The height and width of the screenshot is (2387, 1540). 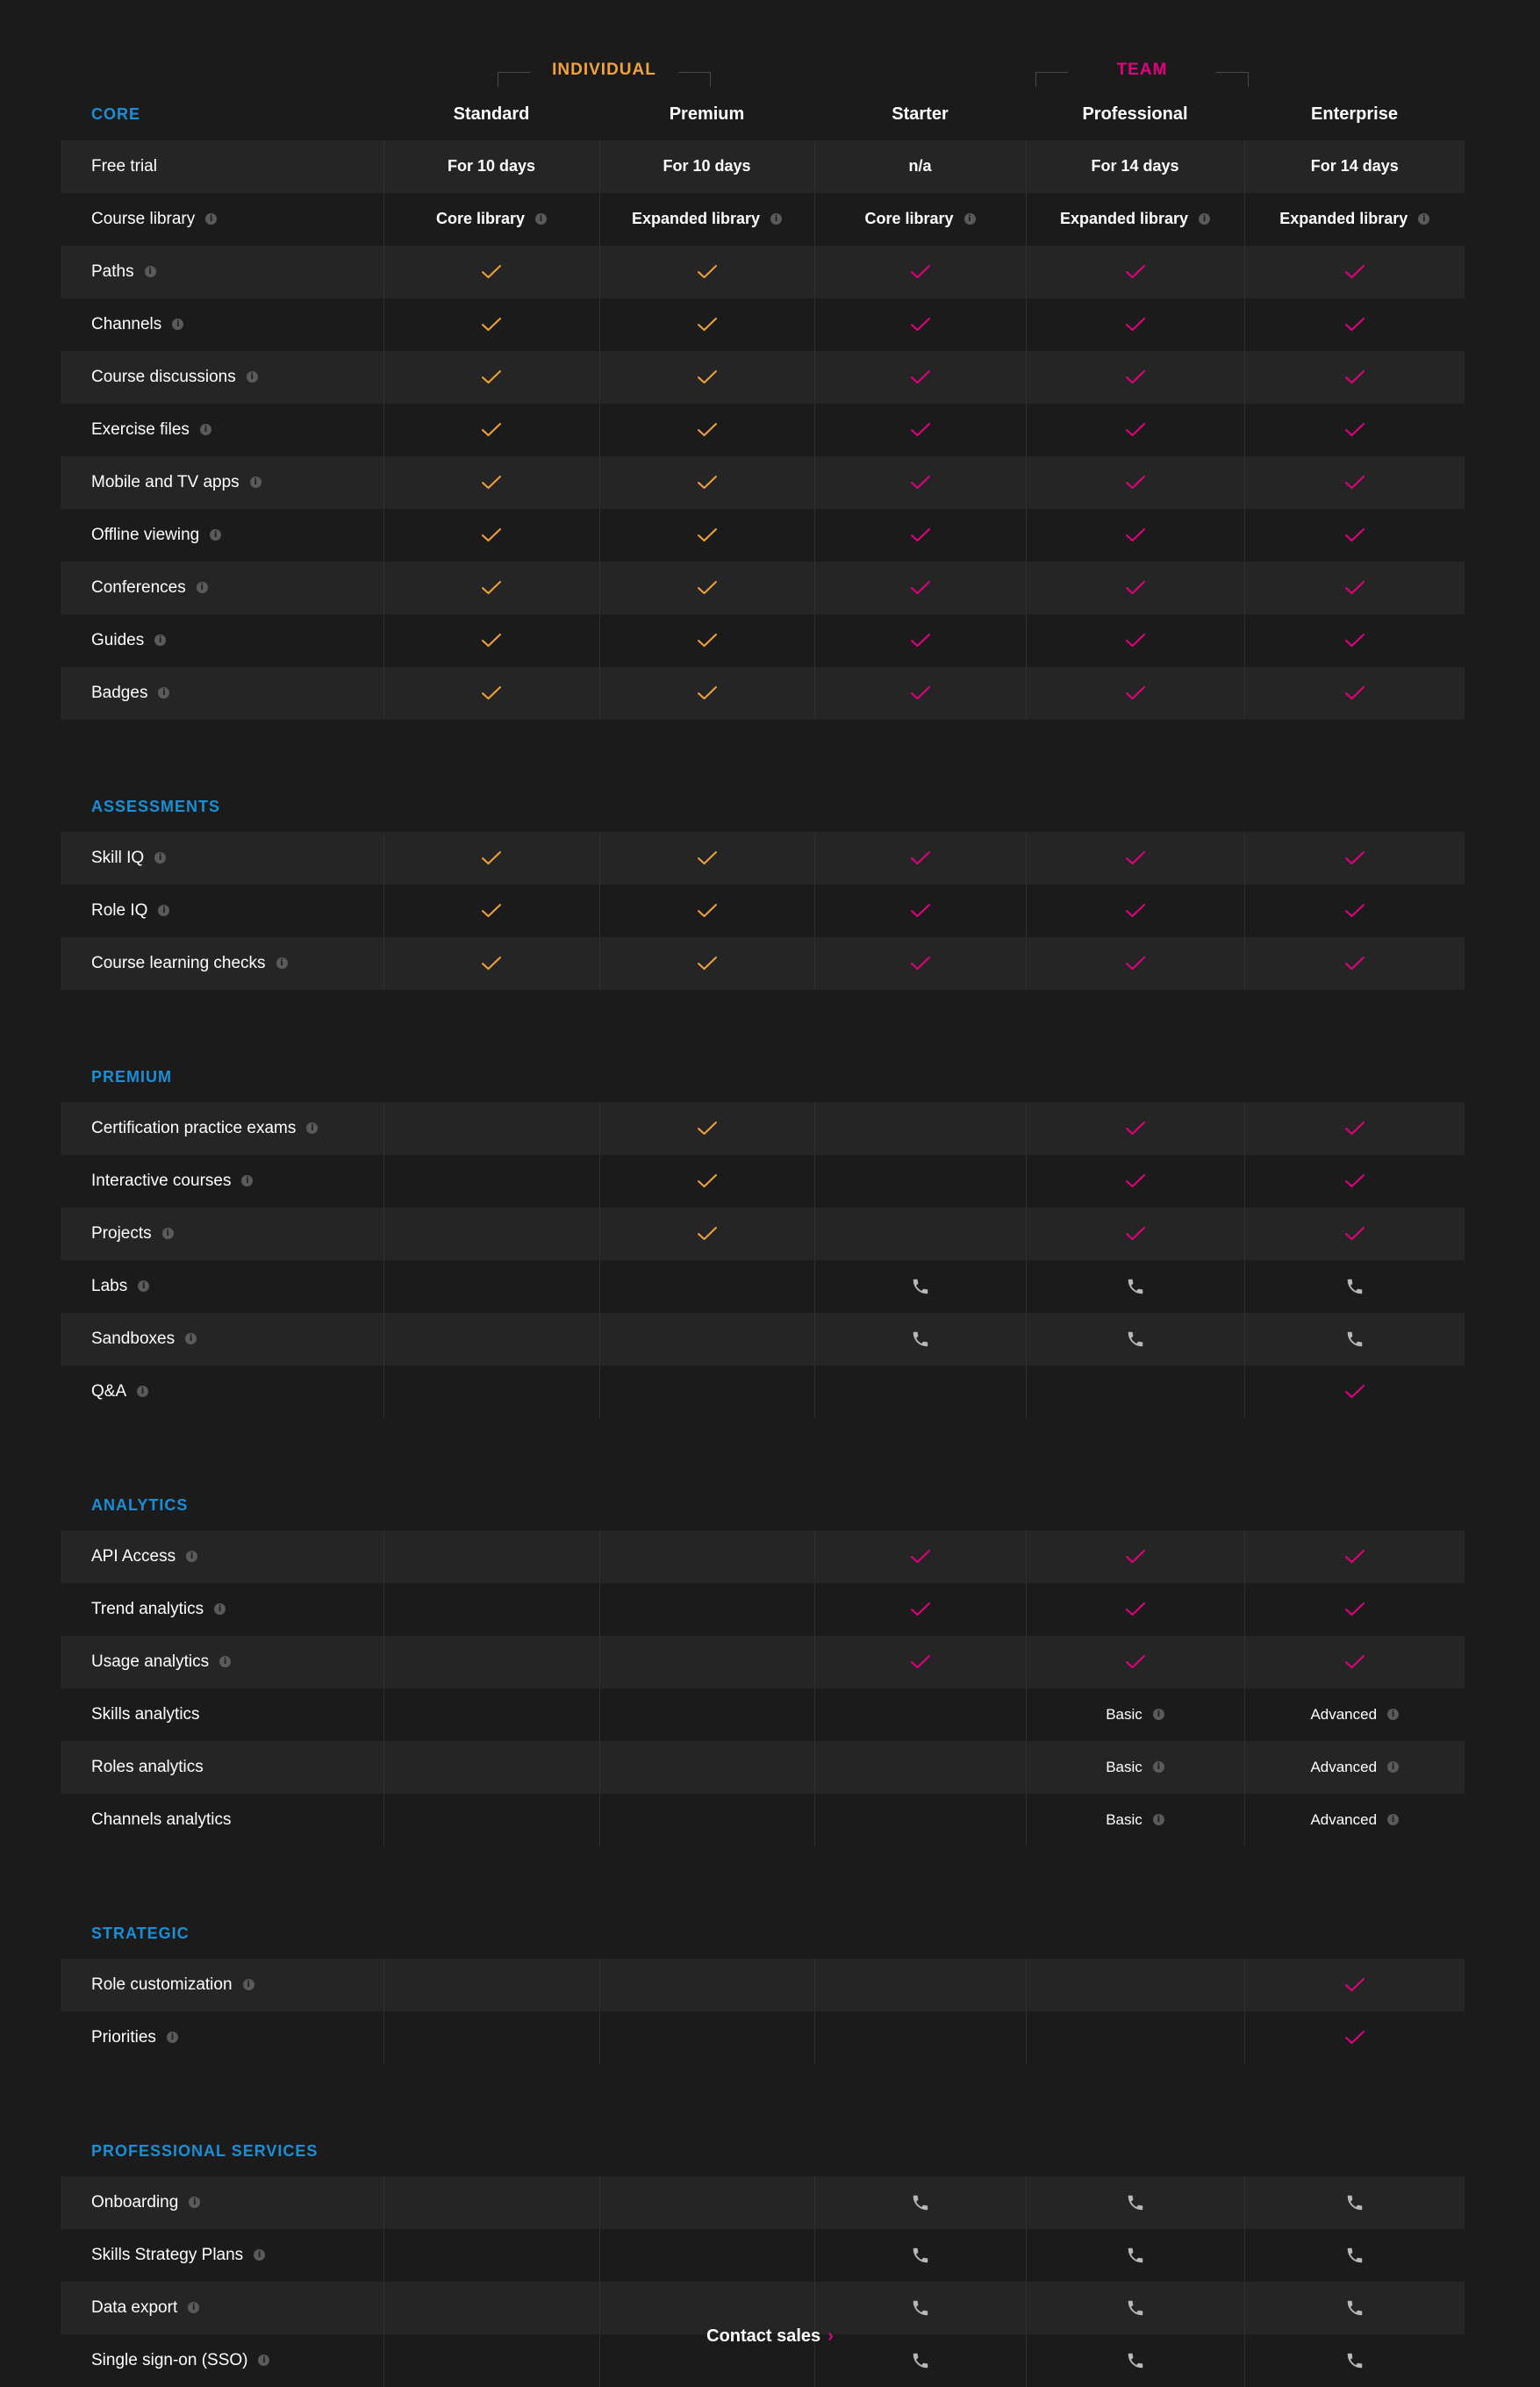 I want to click on feature-label-cell: Badges i, so click(x=222, y=693).